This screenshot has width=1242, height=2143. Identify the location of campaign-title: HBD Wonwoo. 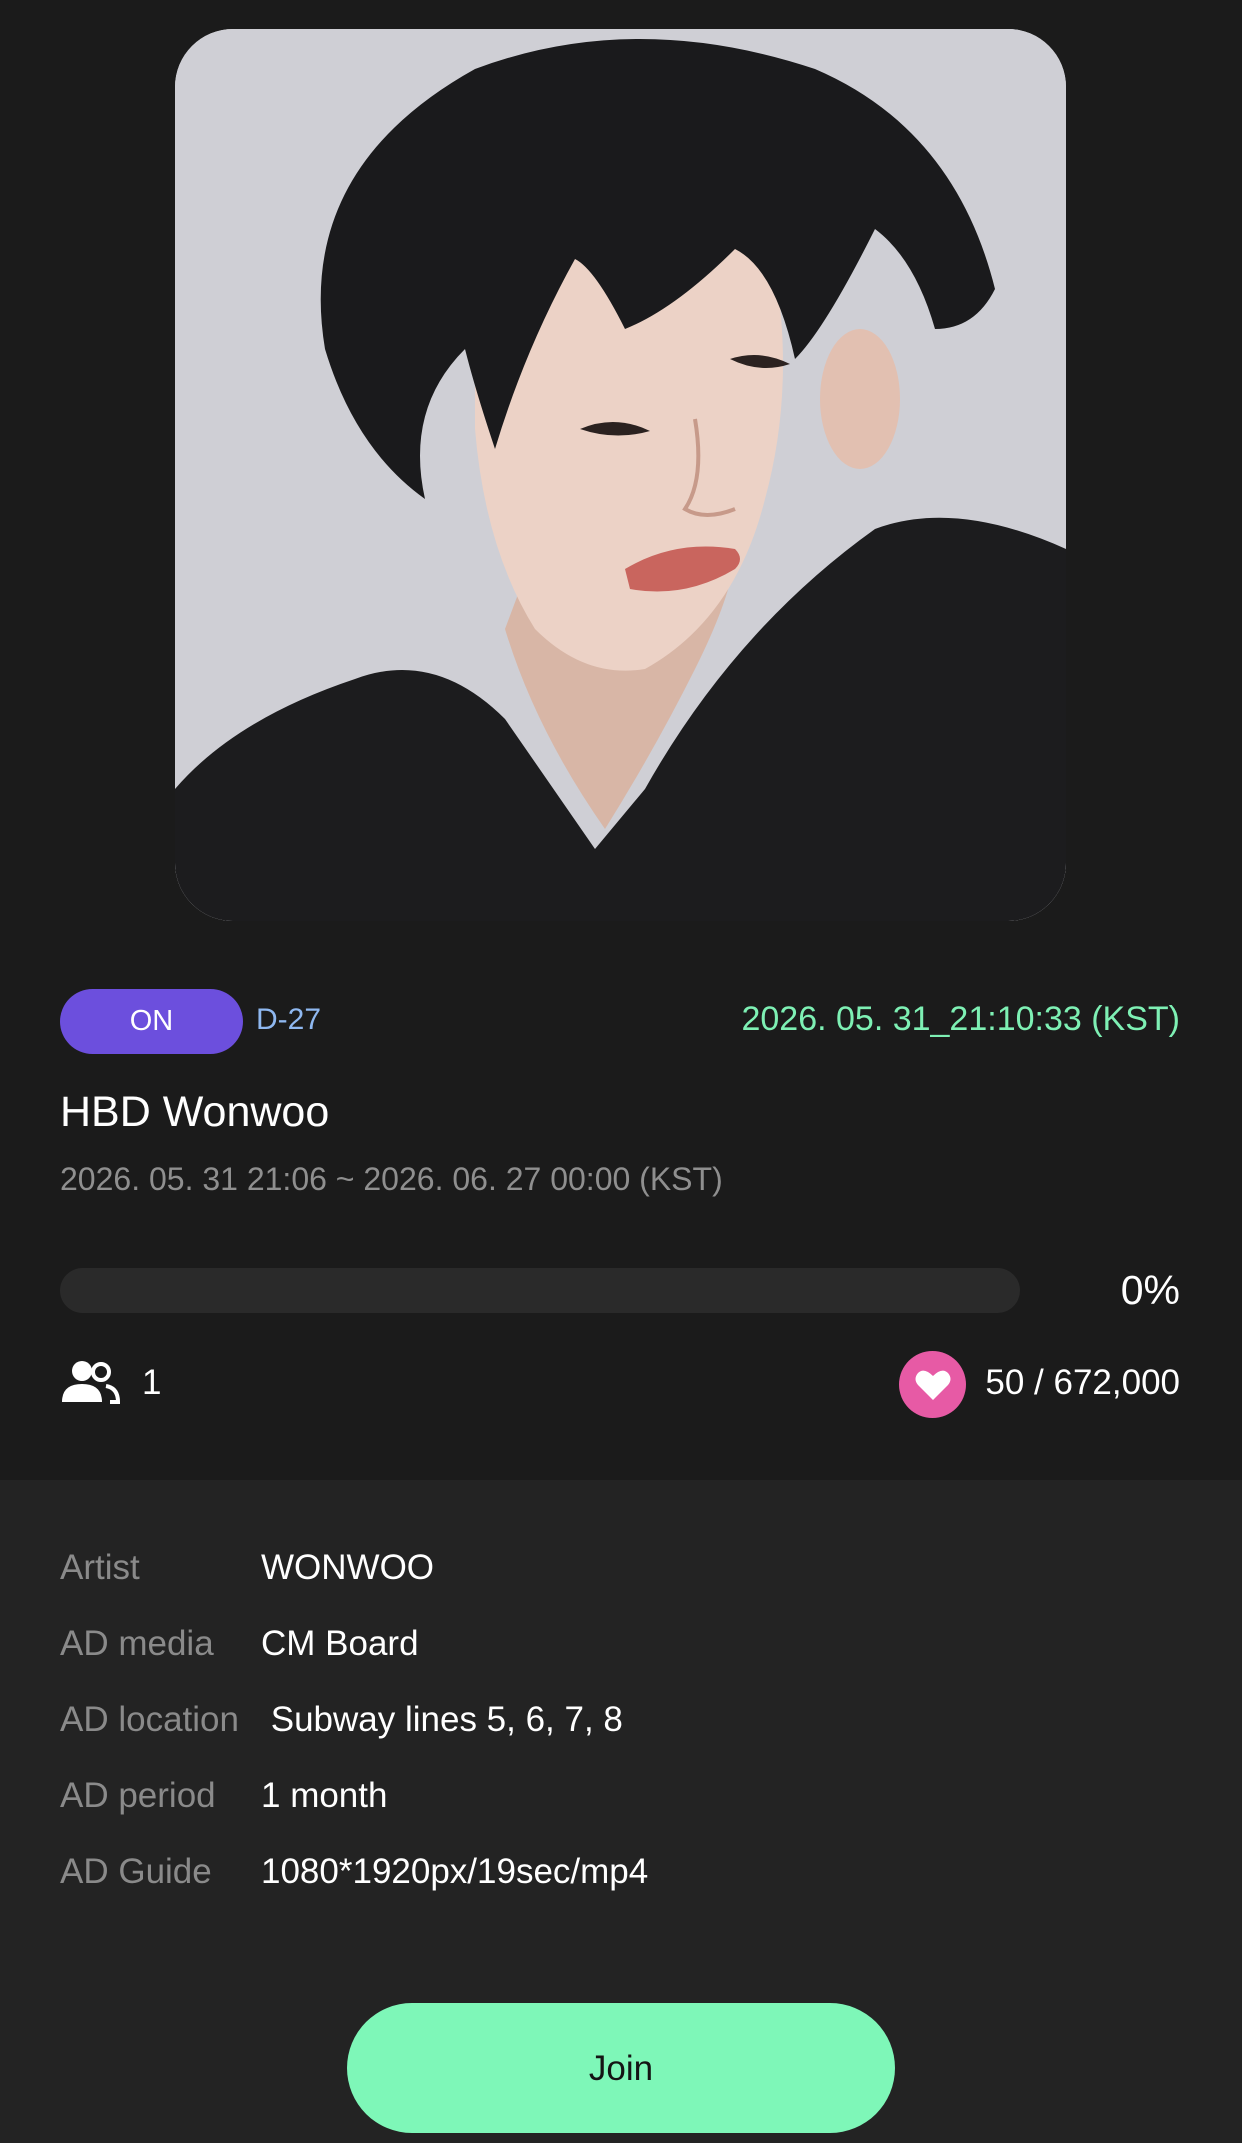
(195, 1112).